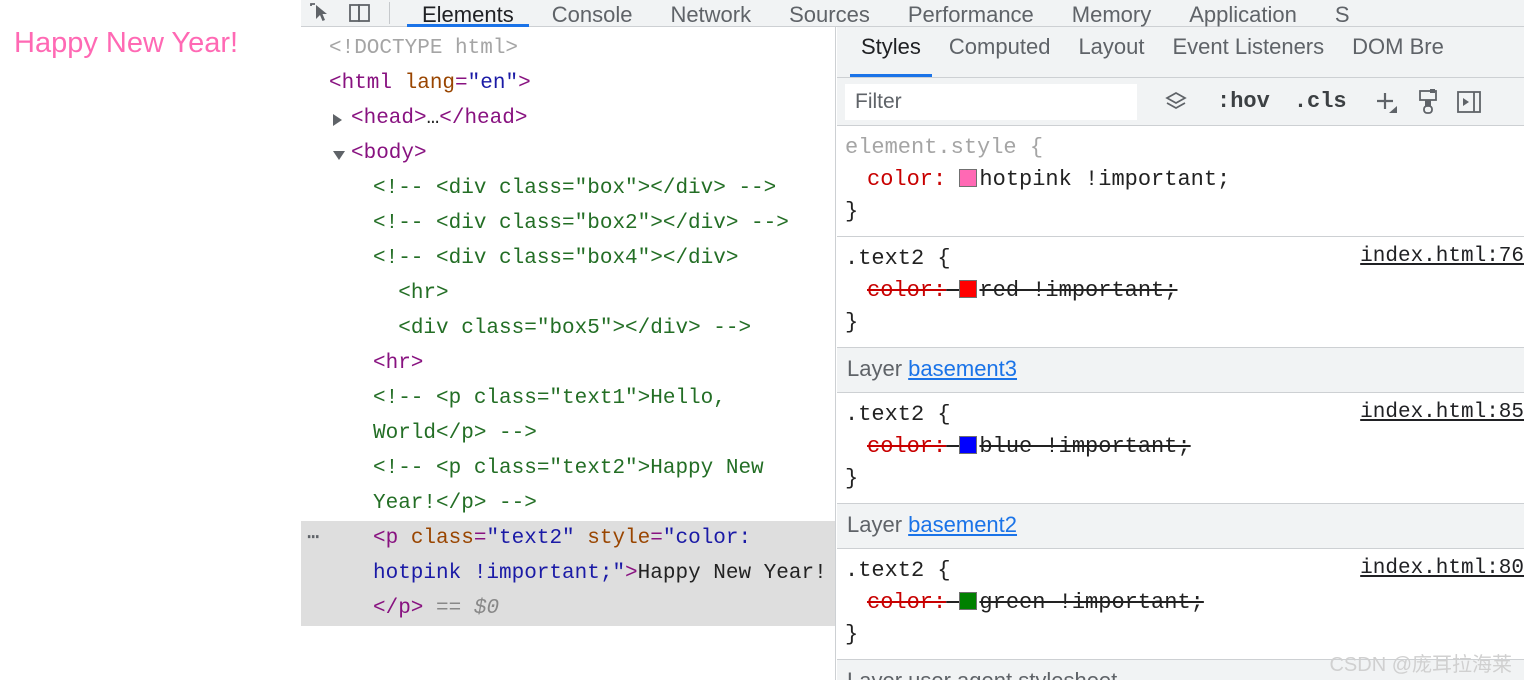 The width and height of the screenshot is (1524, 680). I want to click on css-origin-link: index.html:85, so click(1442, 412).